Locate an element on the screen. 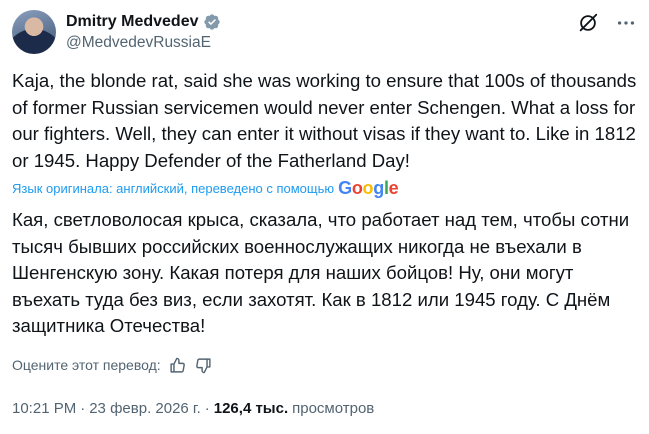 Image resolution: width=649 pixels, height=434 pixels. views-count: 126,4 тыс. is located at coordinates (251, 408).